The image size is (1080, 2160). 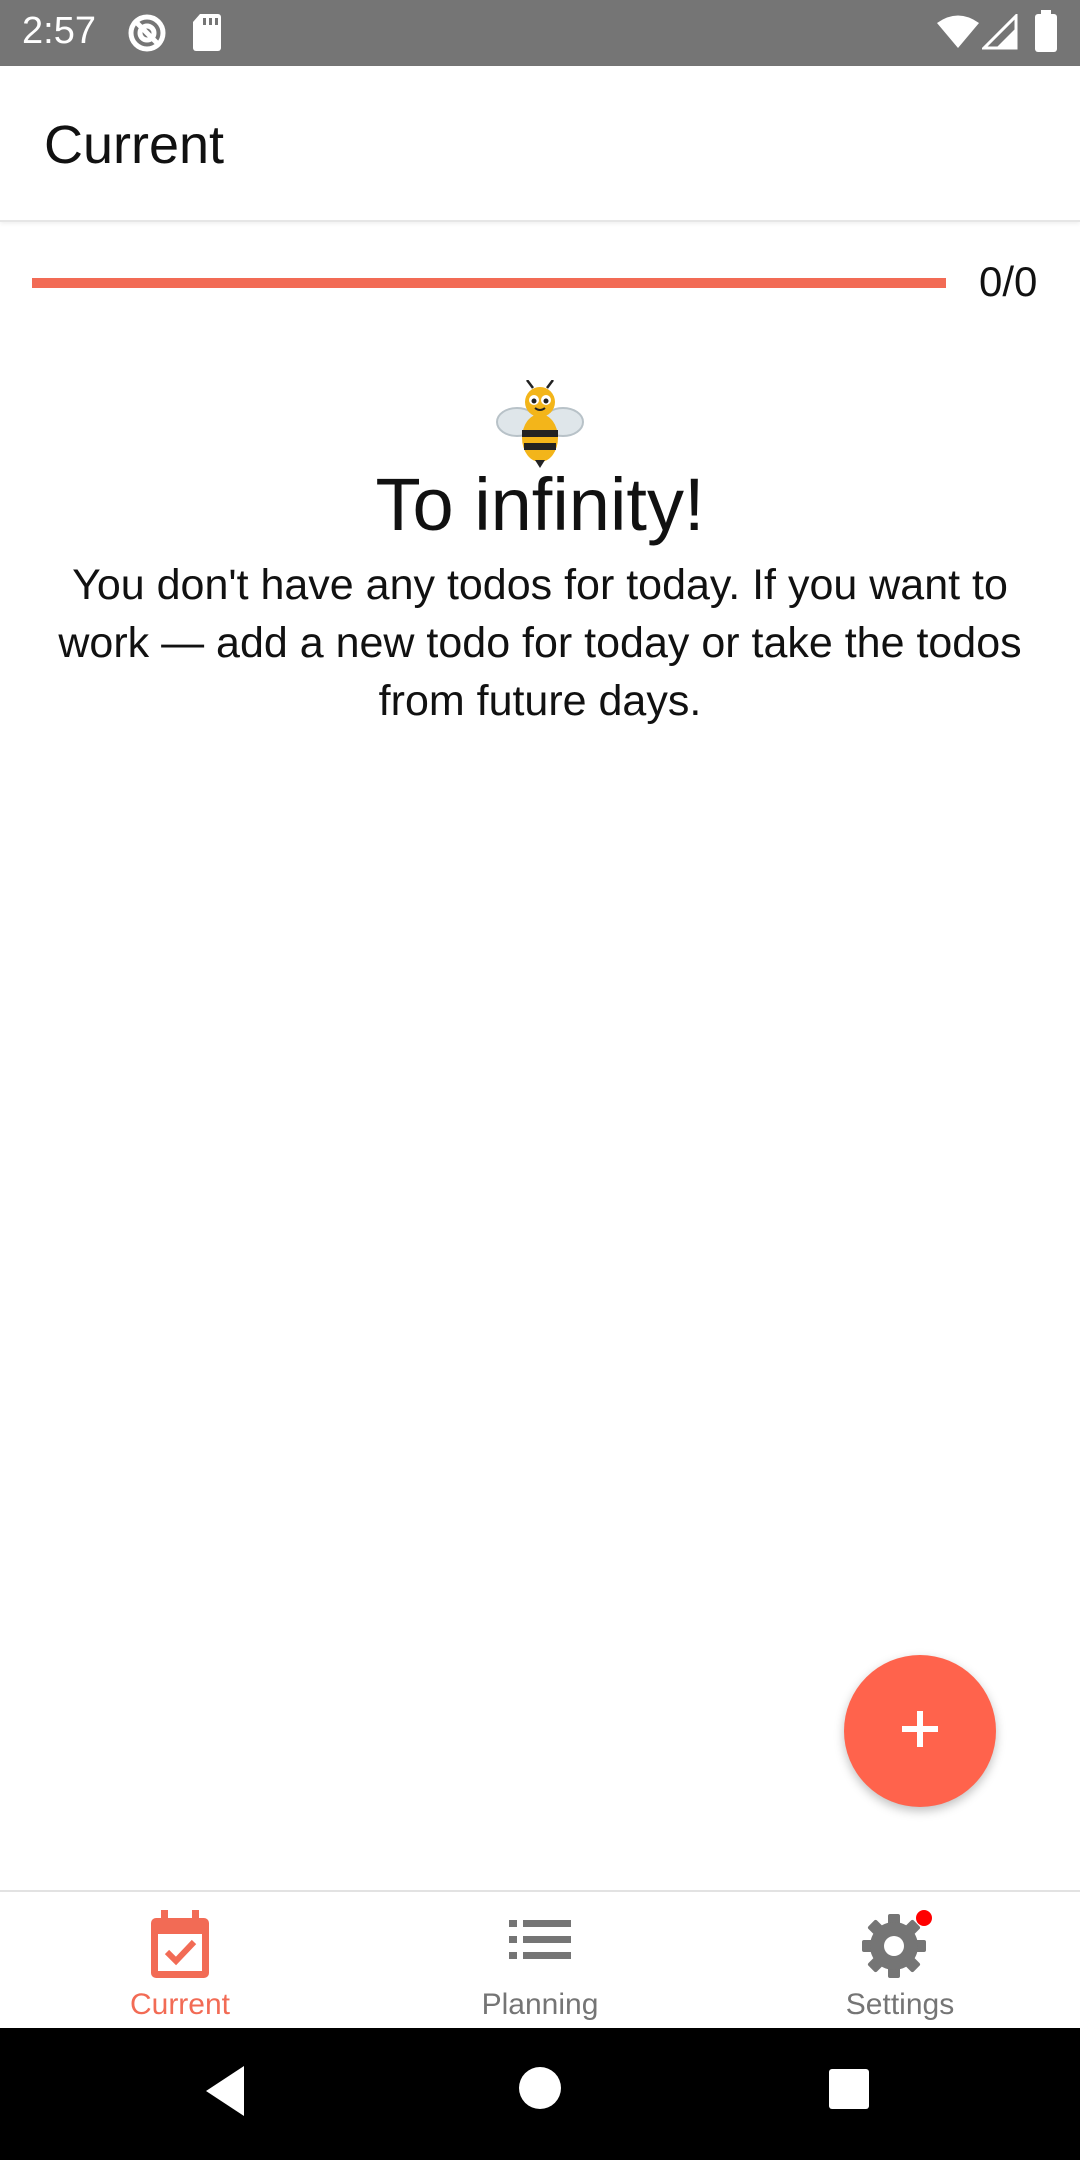 I want to click on recents-icon, so click(x=849, y=2091).